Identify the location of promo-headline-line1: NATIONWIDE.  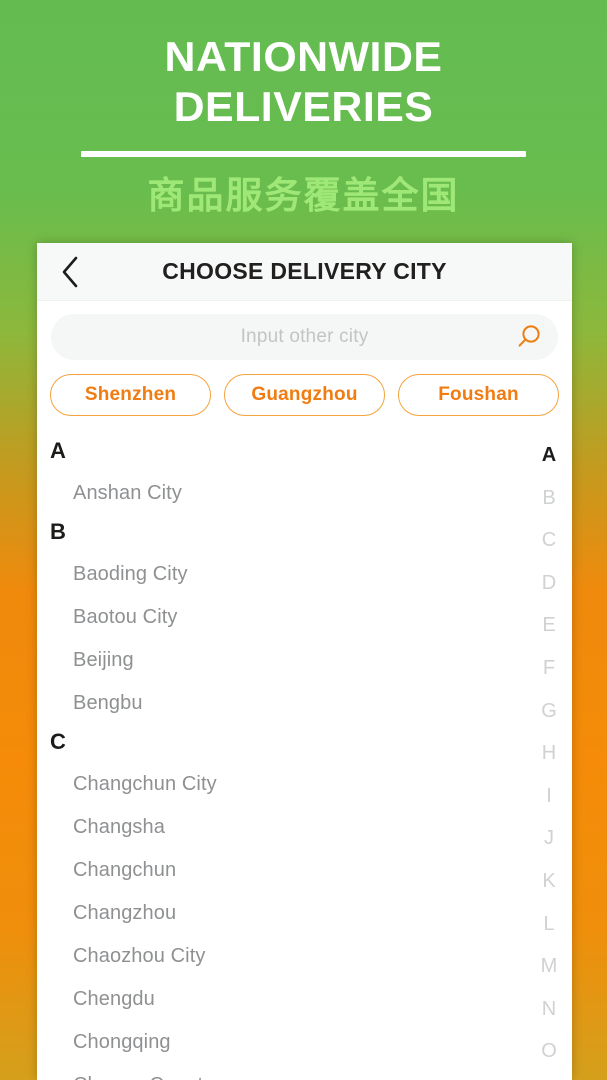
(303, 56).